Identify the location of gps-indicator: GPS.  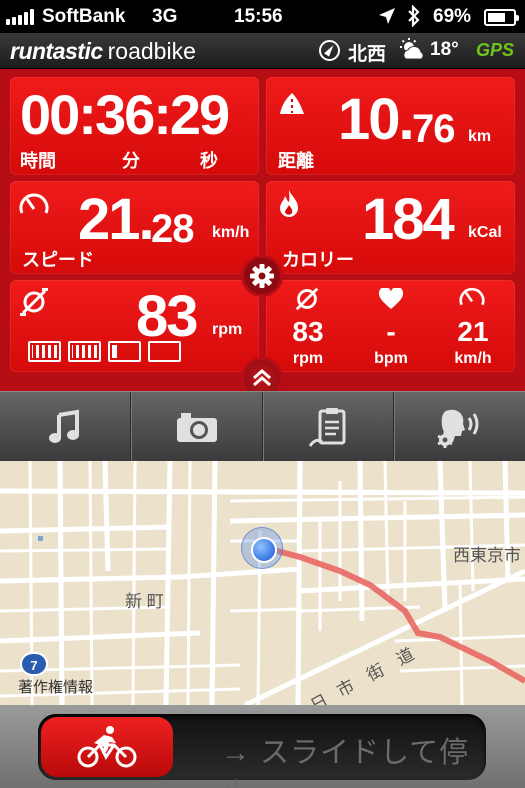
(495, 50).